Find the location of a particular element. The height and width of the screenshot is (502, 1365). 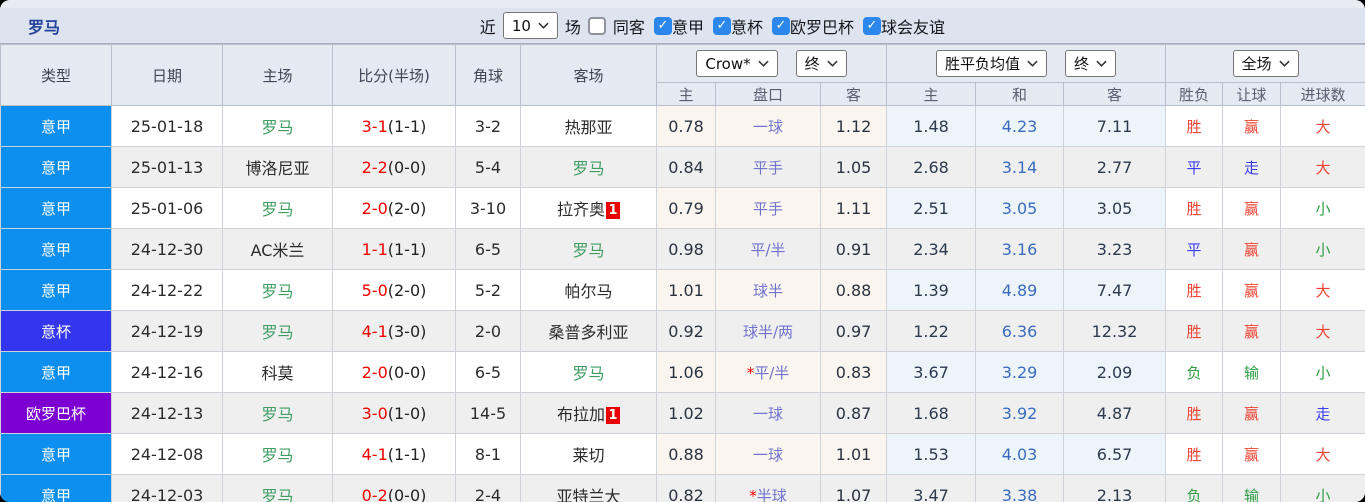

odds-handicap: 球半 is located at coordinates (768, 290).